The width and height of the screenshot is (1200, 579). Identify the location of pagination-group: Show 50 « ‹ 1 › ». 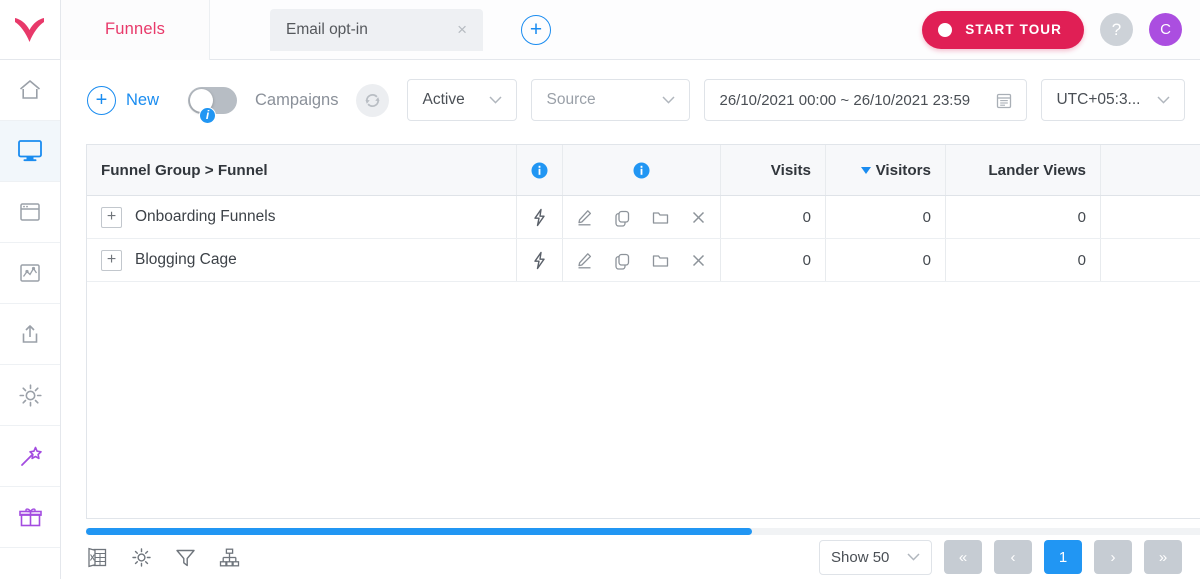
(1009, 557).